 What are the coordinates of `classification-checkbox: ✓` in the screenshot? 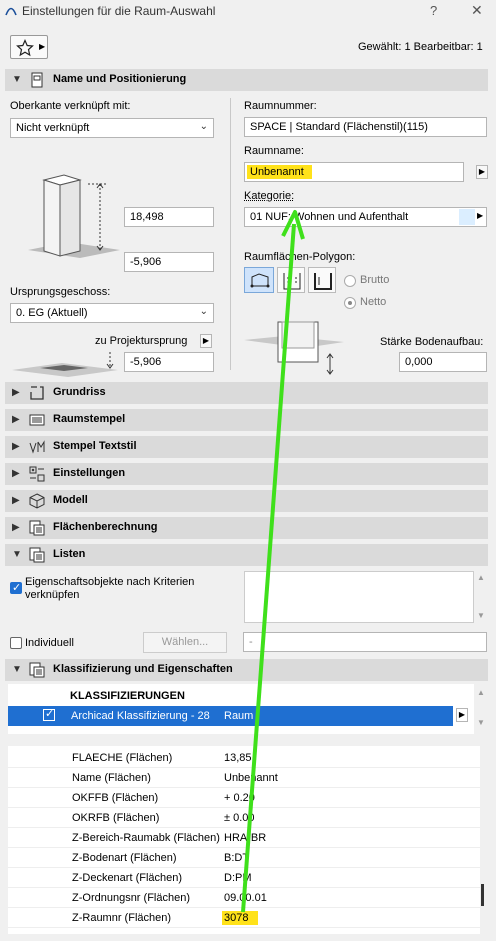 It's located at (49, 714).